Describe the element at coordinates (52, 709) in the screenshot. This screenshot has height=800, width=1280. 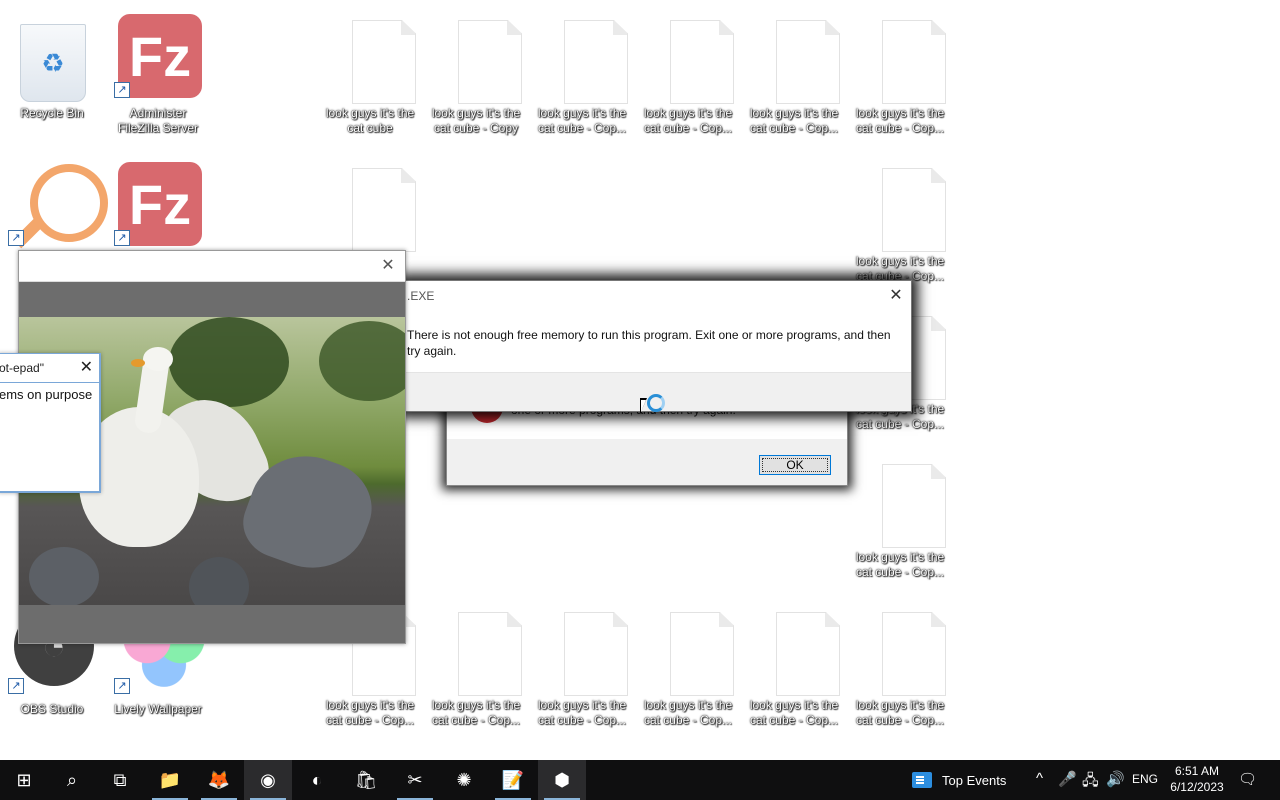
I see `desktop-icon-label: OBS Studio` at that location.